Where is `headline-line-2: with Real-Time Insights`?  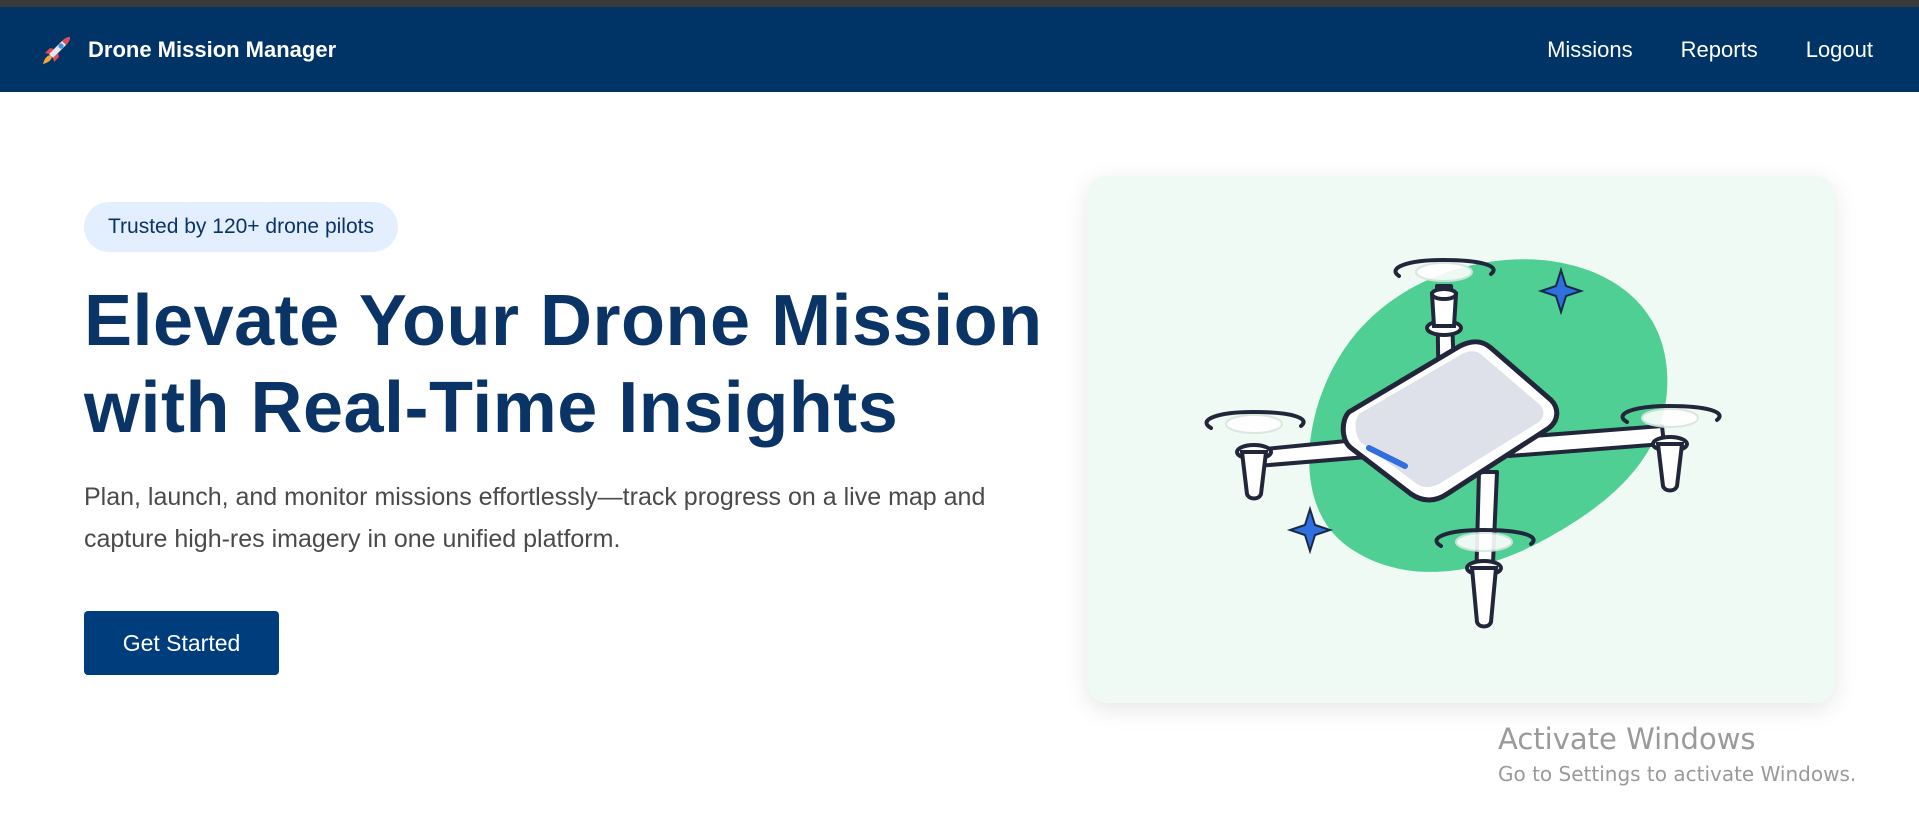
headline-line-2: with Real-Time Insights is located at coordinates (491, 408).